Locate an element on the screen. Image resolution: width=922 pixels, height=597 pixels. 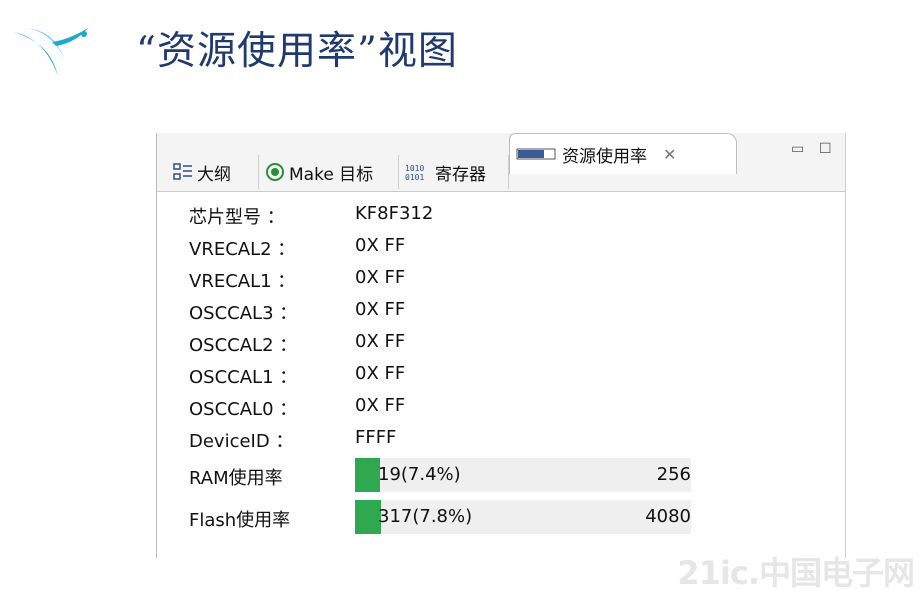
slide-title: “资源使用率”视图 is located at coordinates (297, 51).